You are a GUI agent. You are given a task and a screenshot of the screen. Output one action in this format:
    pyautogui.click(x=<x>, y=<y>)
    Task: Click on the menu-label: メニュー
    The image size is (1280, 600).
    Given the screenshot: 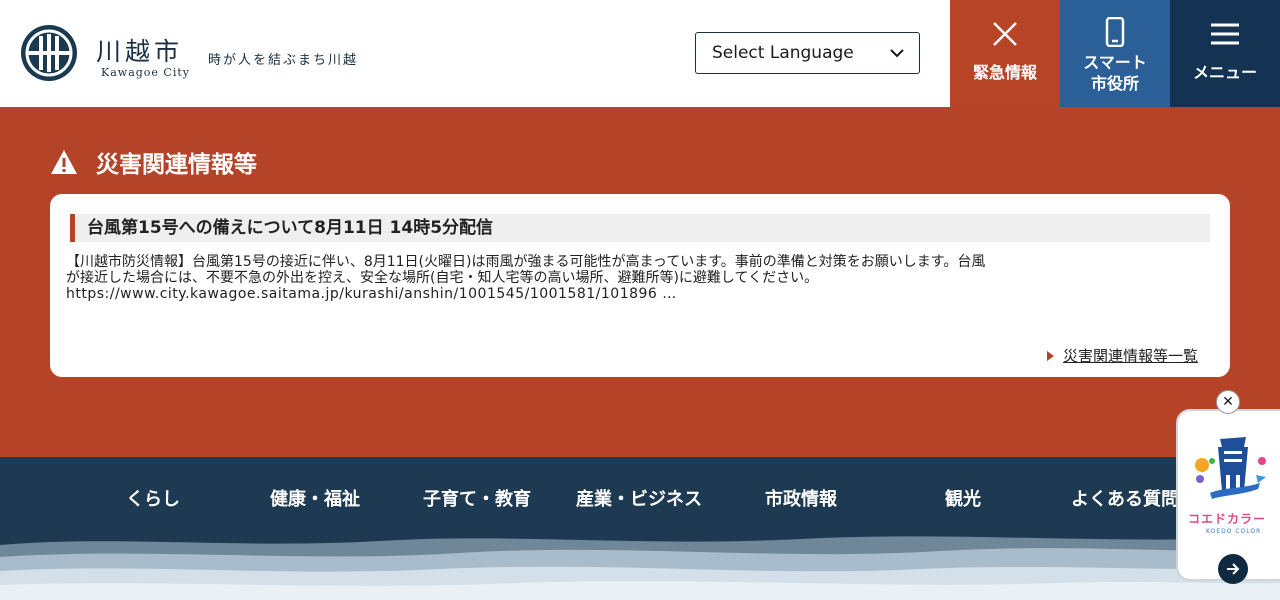 What is the action you would take?
    pyautogui.click(x=1224, y=72)
    